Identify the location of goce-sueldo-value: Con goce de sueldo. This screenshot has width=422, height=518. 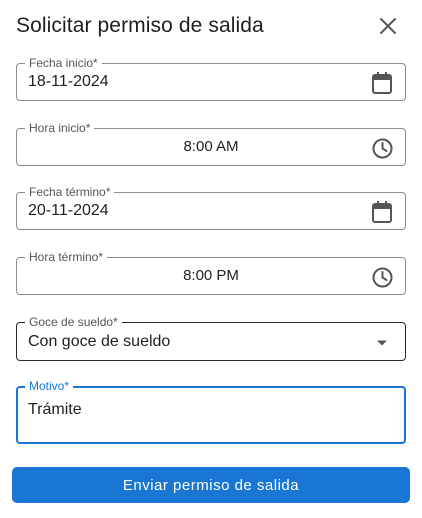
(99, 341).